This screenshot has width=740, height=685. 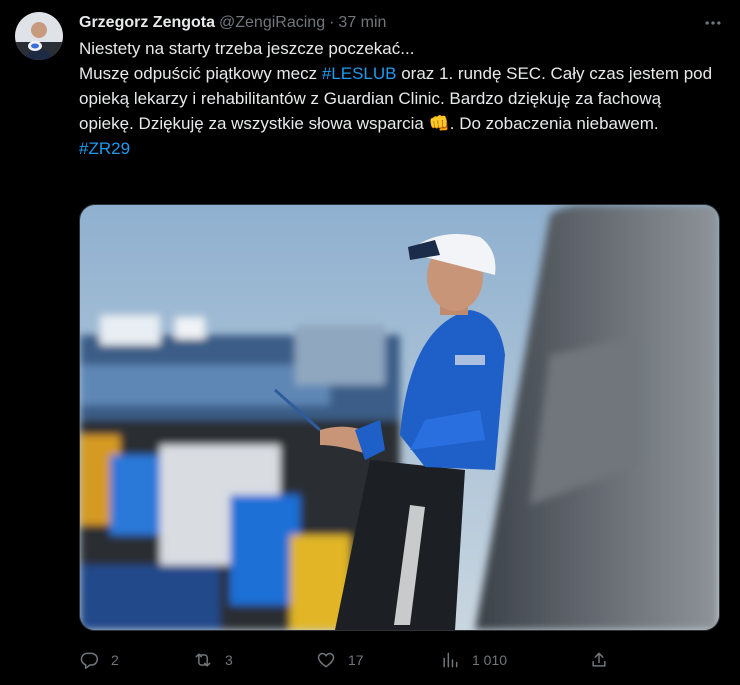 I want to click on views-button: 1 010, so click(x=473, y=660).